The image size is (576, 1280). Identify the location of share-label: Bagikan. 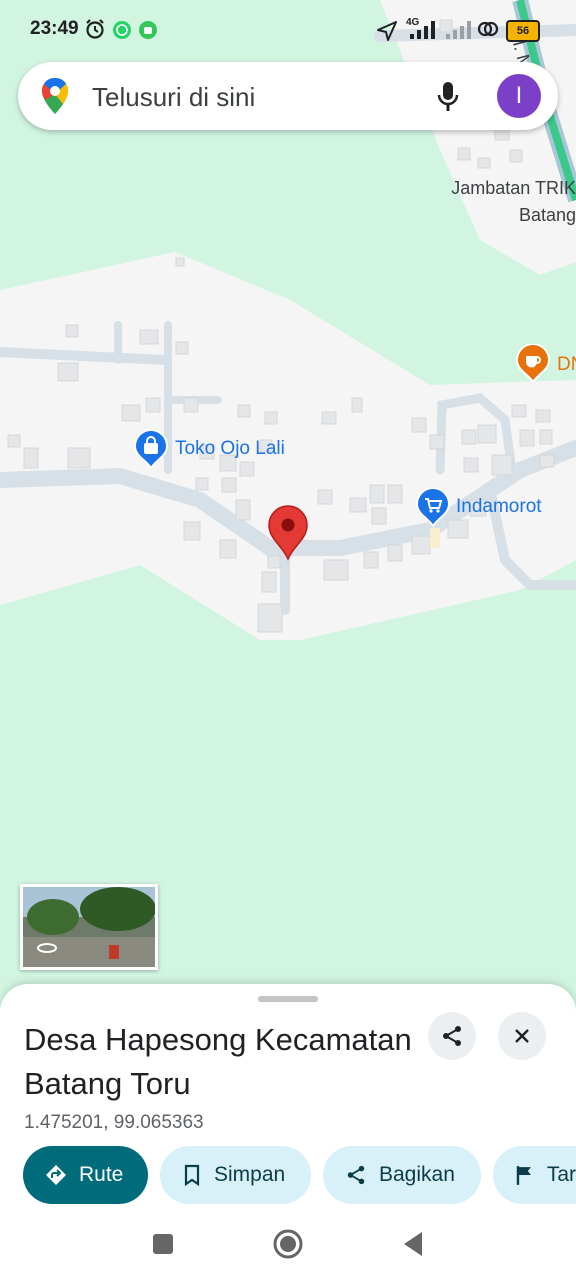
(417, 1174).